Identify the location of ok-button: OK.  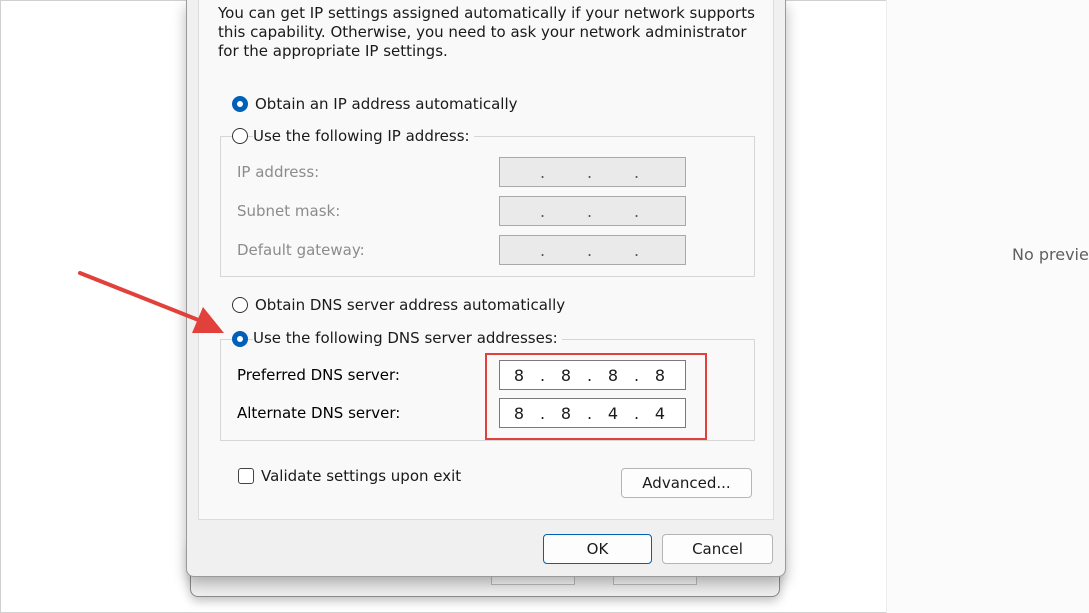
(597, 549).